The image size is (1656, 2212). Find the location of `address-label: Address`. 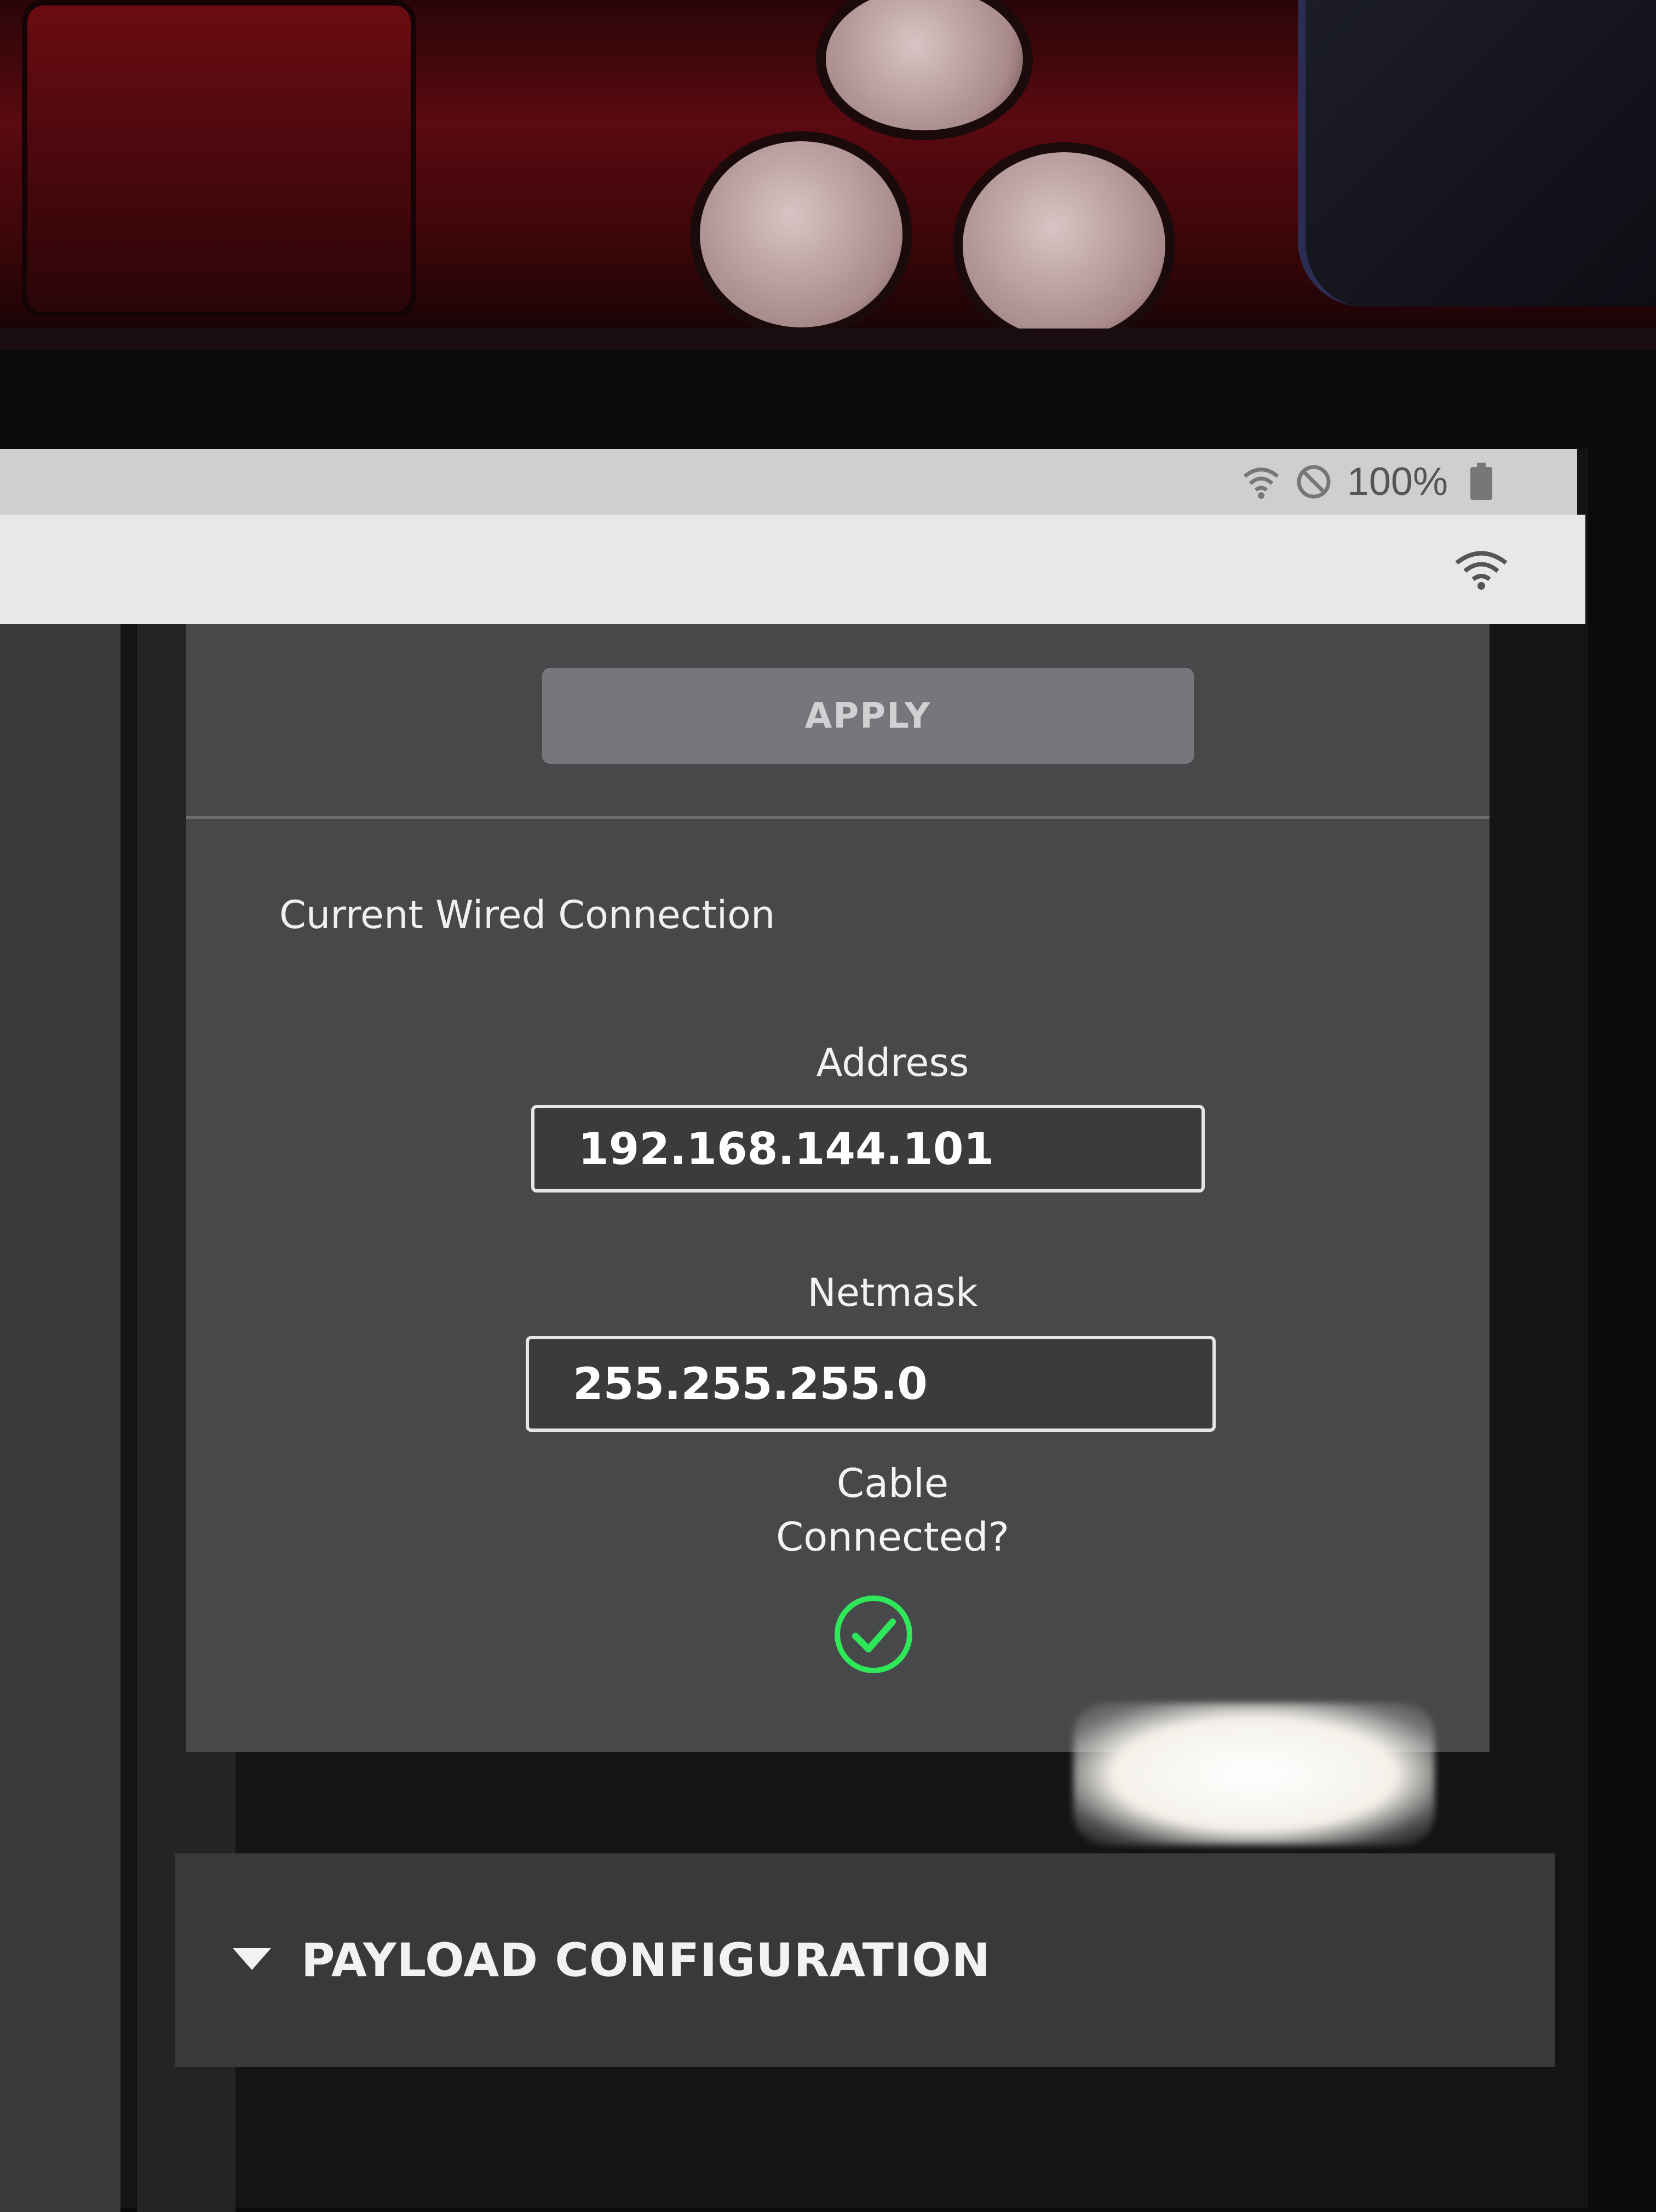

address-label: Address is located at coordinates (892, 1063).